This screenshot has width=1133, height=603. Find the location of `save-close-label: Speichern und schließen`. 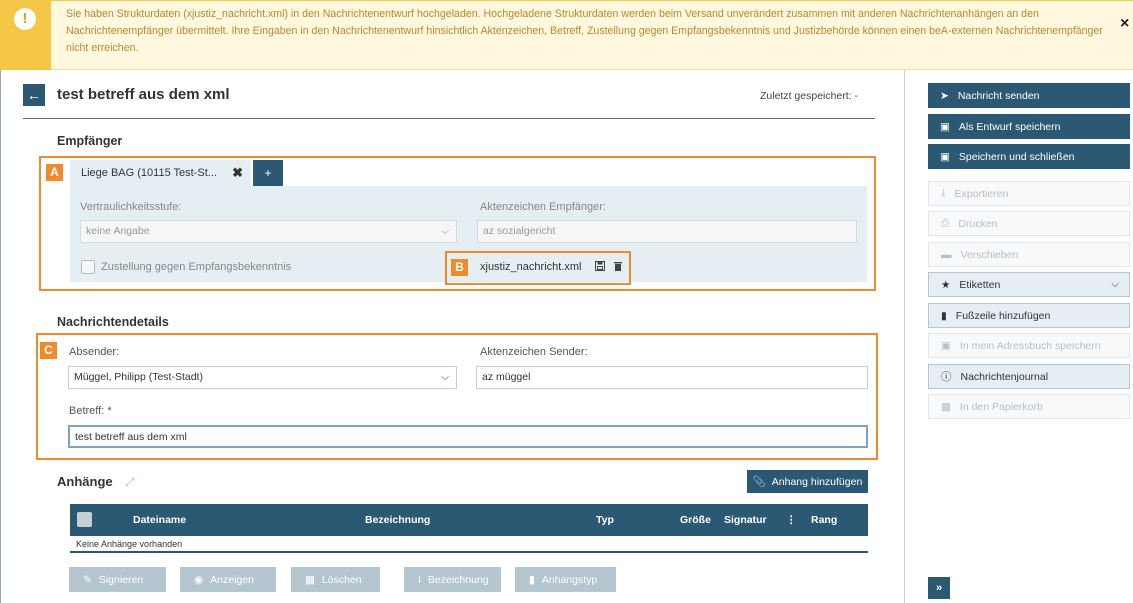

save-close-label: Speichern und schließen is located at coordinates (1016, 156).